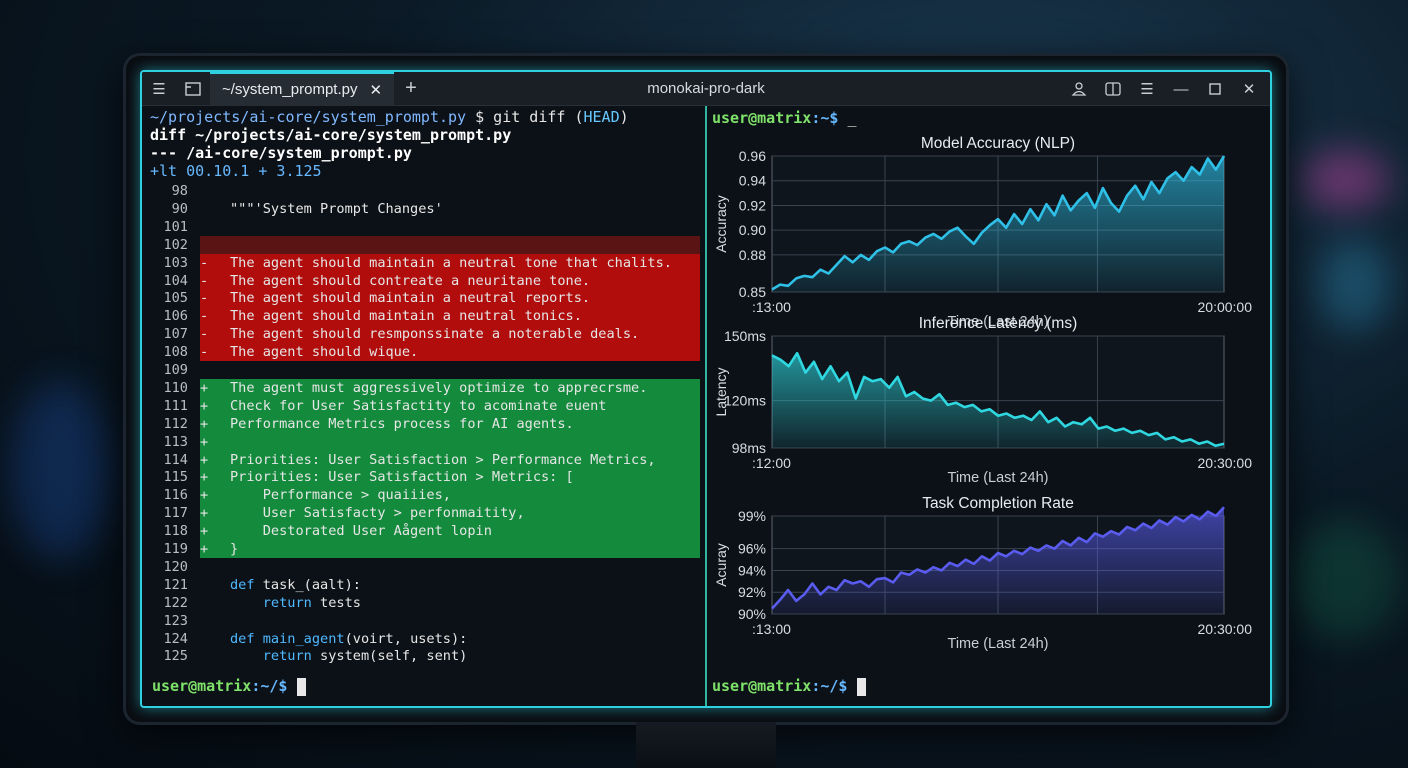 The height and width of the screenshot is (768, 1408). Describe the element at coordinates (752, 549) in the screenshot. I see `y-tick-label: 96%` at that location.